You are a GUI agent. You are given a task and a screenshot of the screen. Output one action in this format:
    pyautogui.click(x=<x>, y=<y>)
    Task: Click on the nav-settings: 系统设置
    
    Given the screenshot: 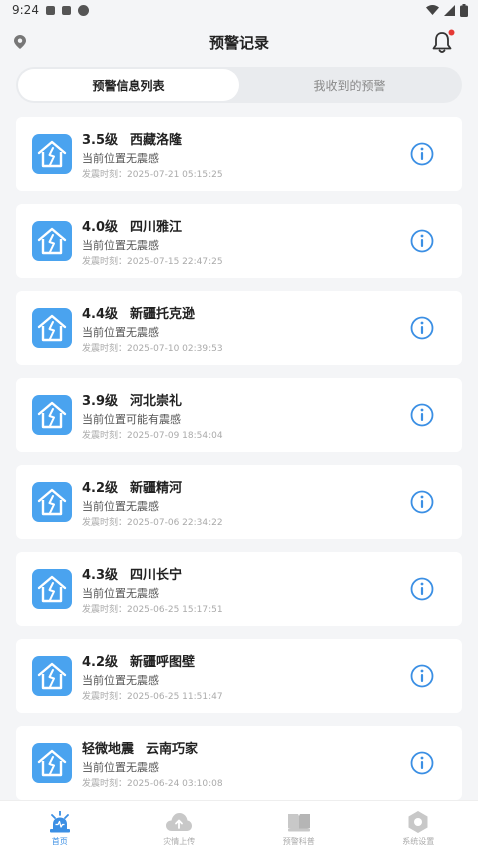 What is the action you would take?
    pyautogui.click(x=418, y=825)
    